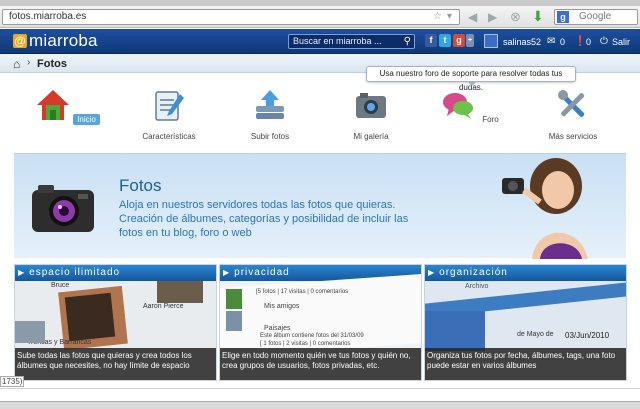 The height and width of the screenshot is (409, 640). I want to click on tools-icon, so click(571, 103).